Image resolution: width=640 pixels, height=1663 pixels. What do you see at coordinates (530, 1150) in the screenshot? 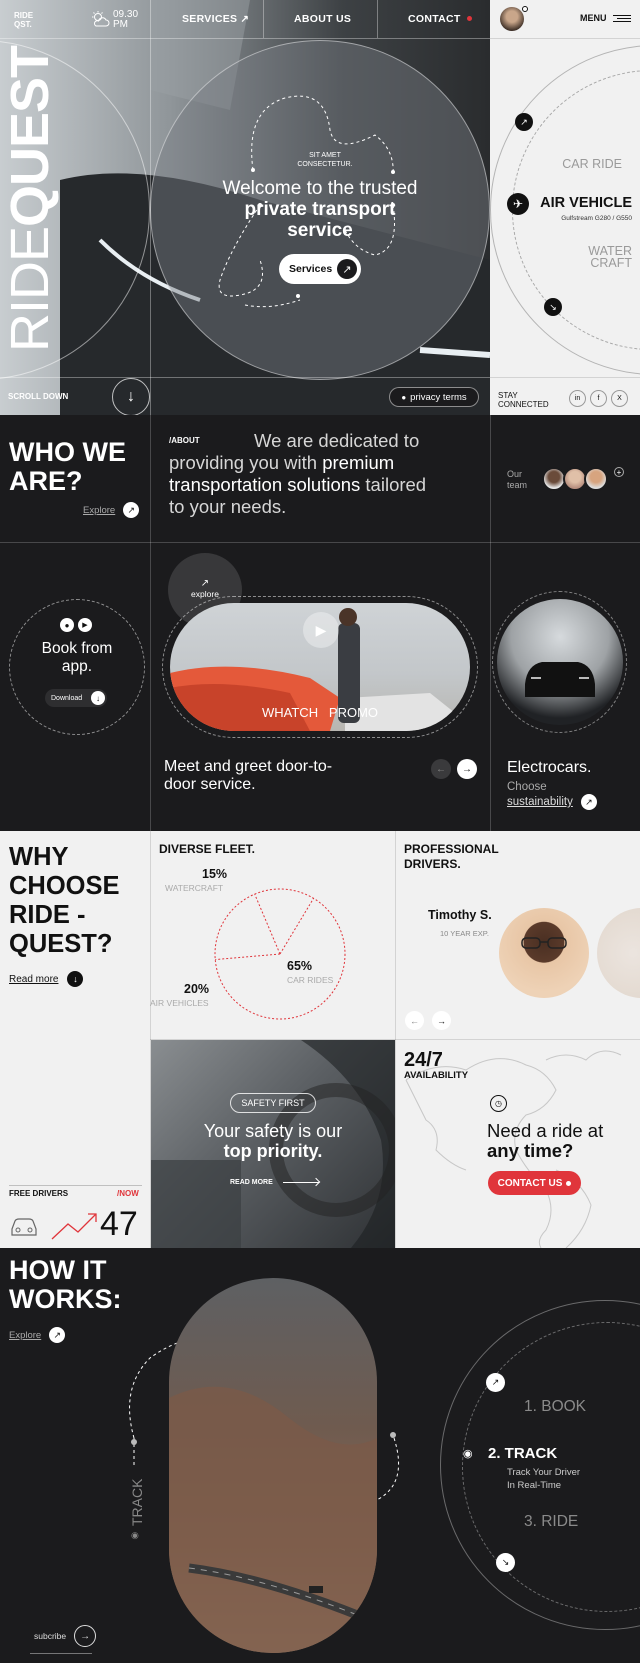
I see `need-ride-line2: any time?` at bounding box center [530, 1150].